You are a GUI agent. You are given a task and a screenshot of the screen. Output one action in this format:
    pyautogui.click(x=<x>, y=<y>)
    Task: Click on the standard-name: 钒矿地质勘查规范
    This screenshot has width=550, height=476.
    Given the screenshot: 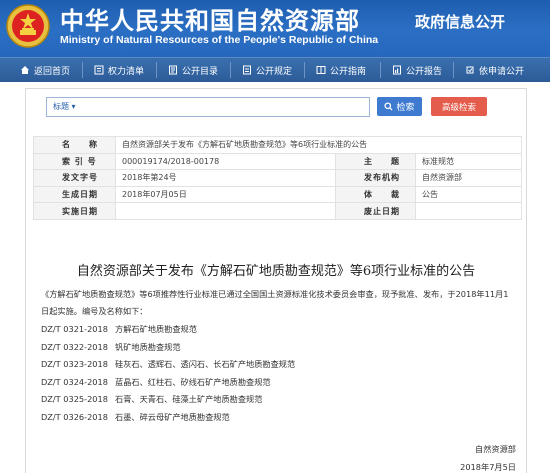 What is the action you would take?
    pyautogui.click(x=148, y=346)
    